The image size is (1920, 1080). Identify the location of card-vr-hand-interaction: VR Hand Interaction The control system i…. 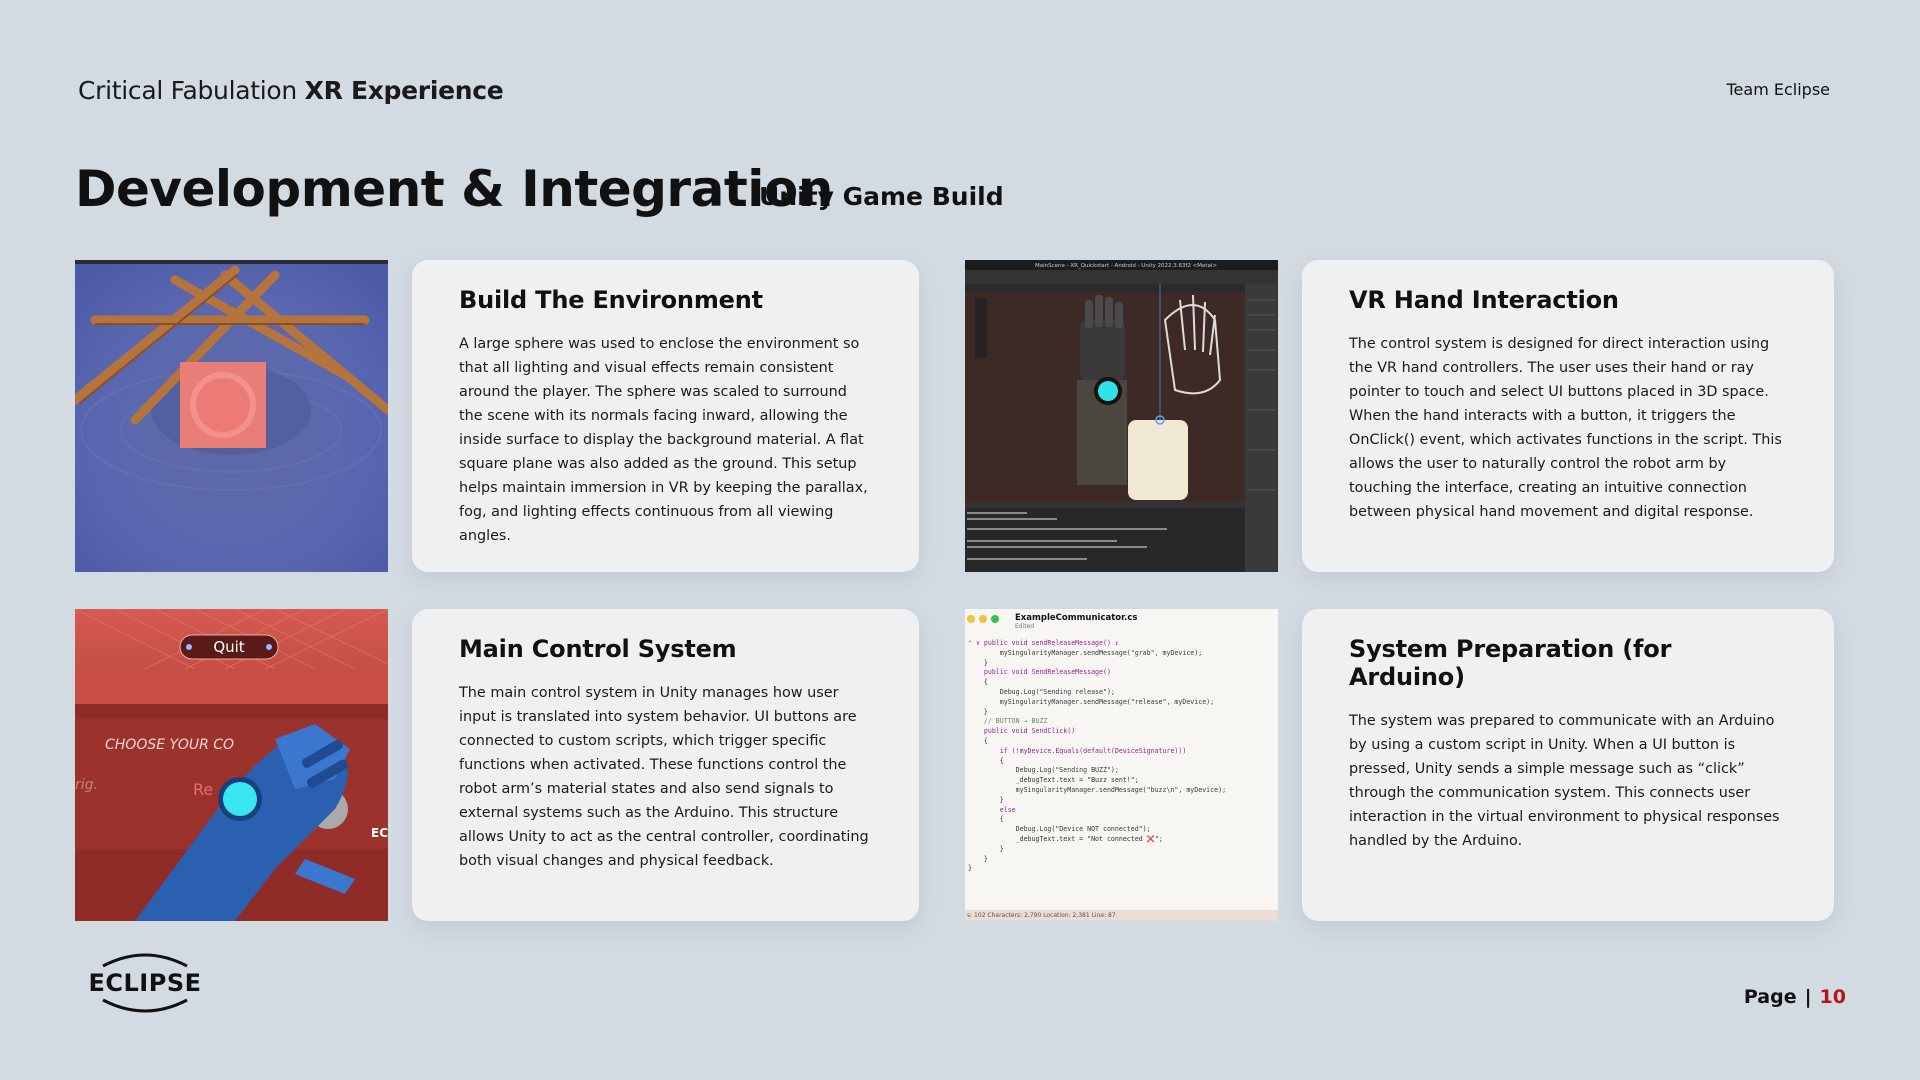
(1568, 416).